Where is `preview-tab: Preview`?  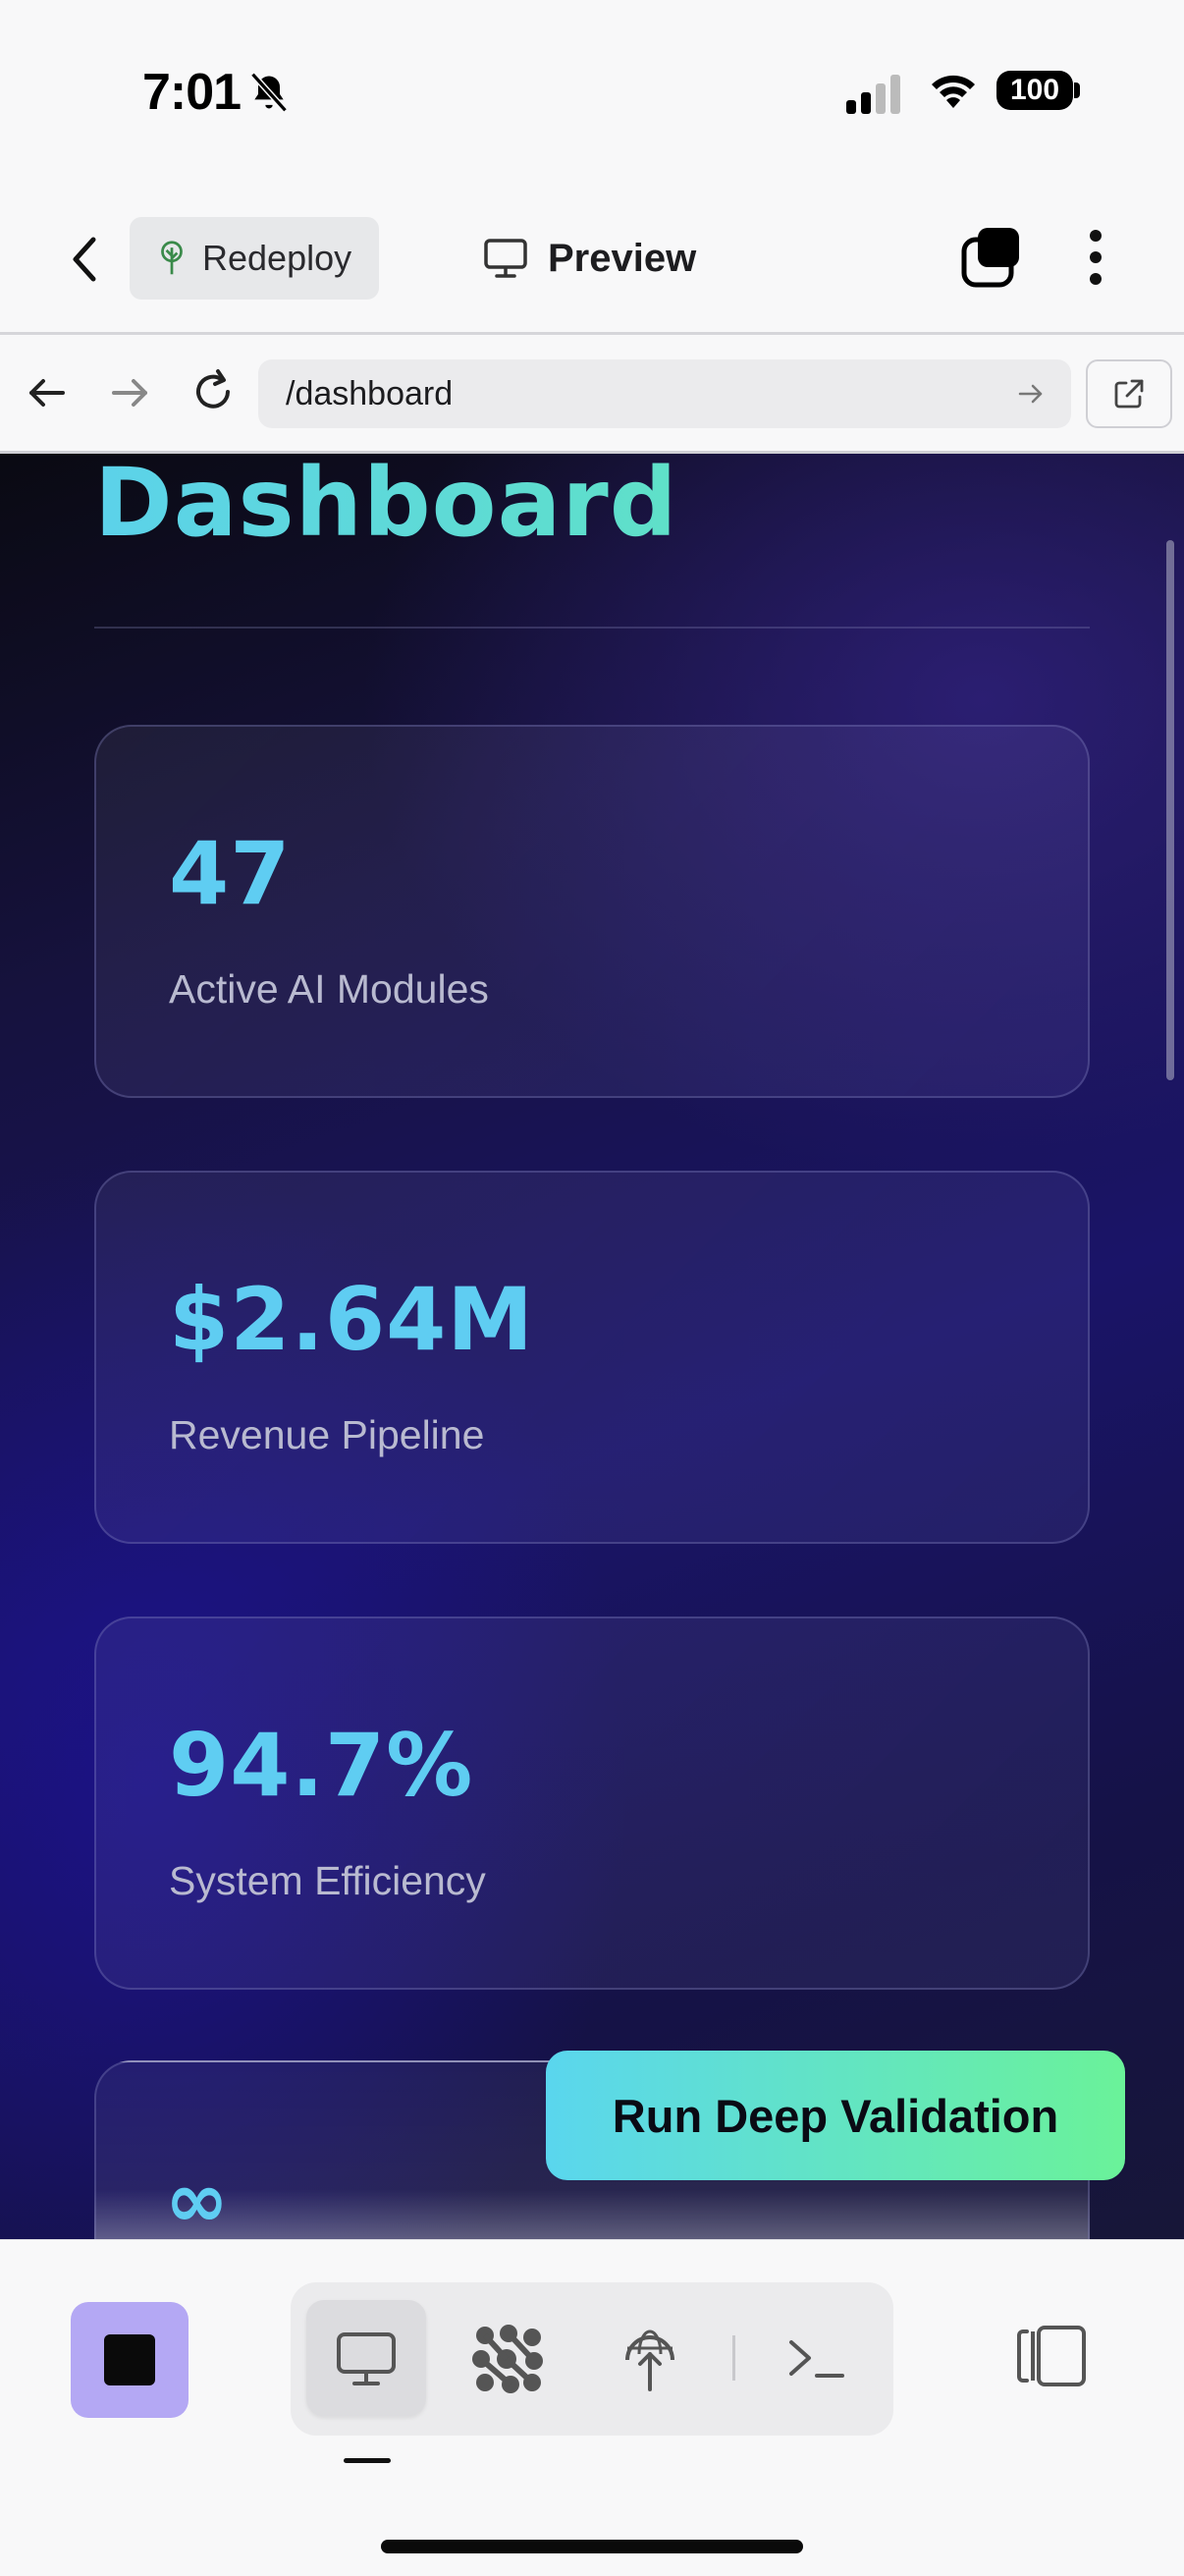 preview-tab: Preview is located at coordinates (589, 258).